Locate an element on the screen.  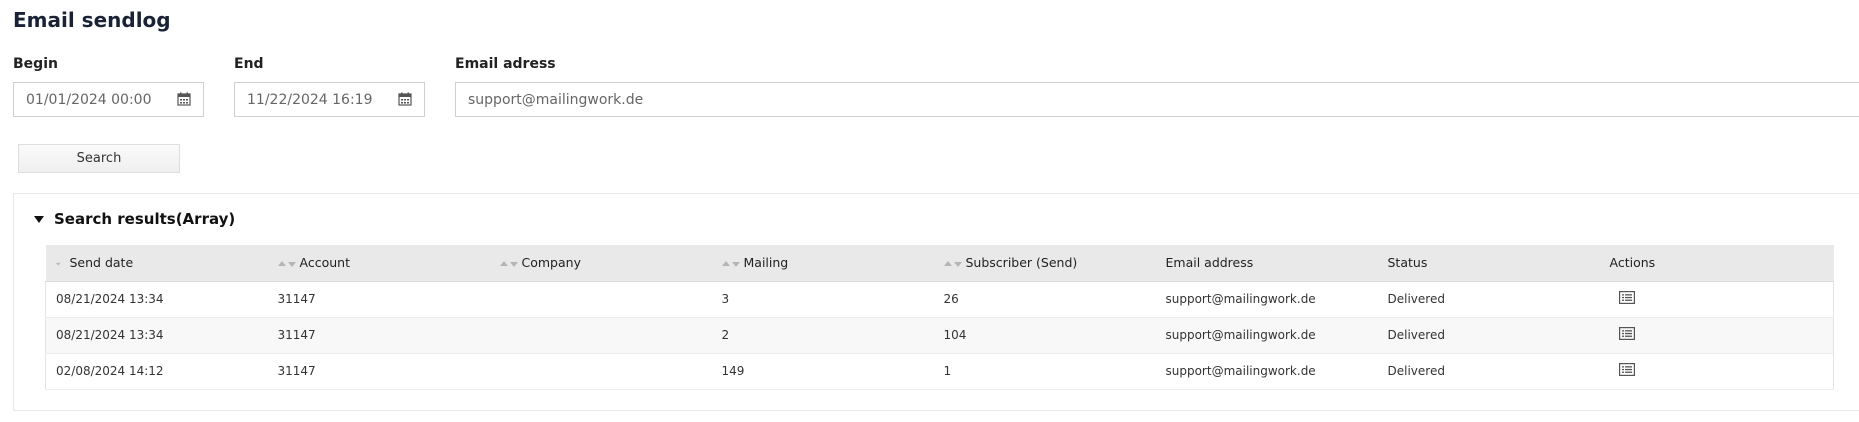
begin-label: Begin is located at coordinates (35, 64).